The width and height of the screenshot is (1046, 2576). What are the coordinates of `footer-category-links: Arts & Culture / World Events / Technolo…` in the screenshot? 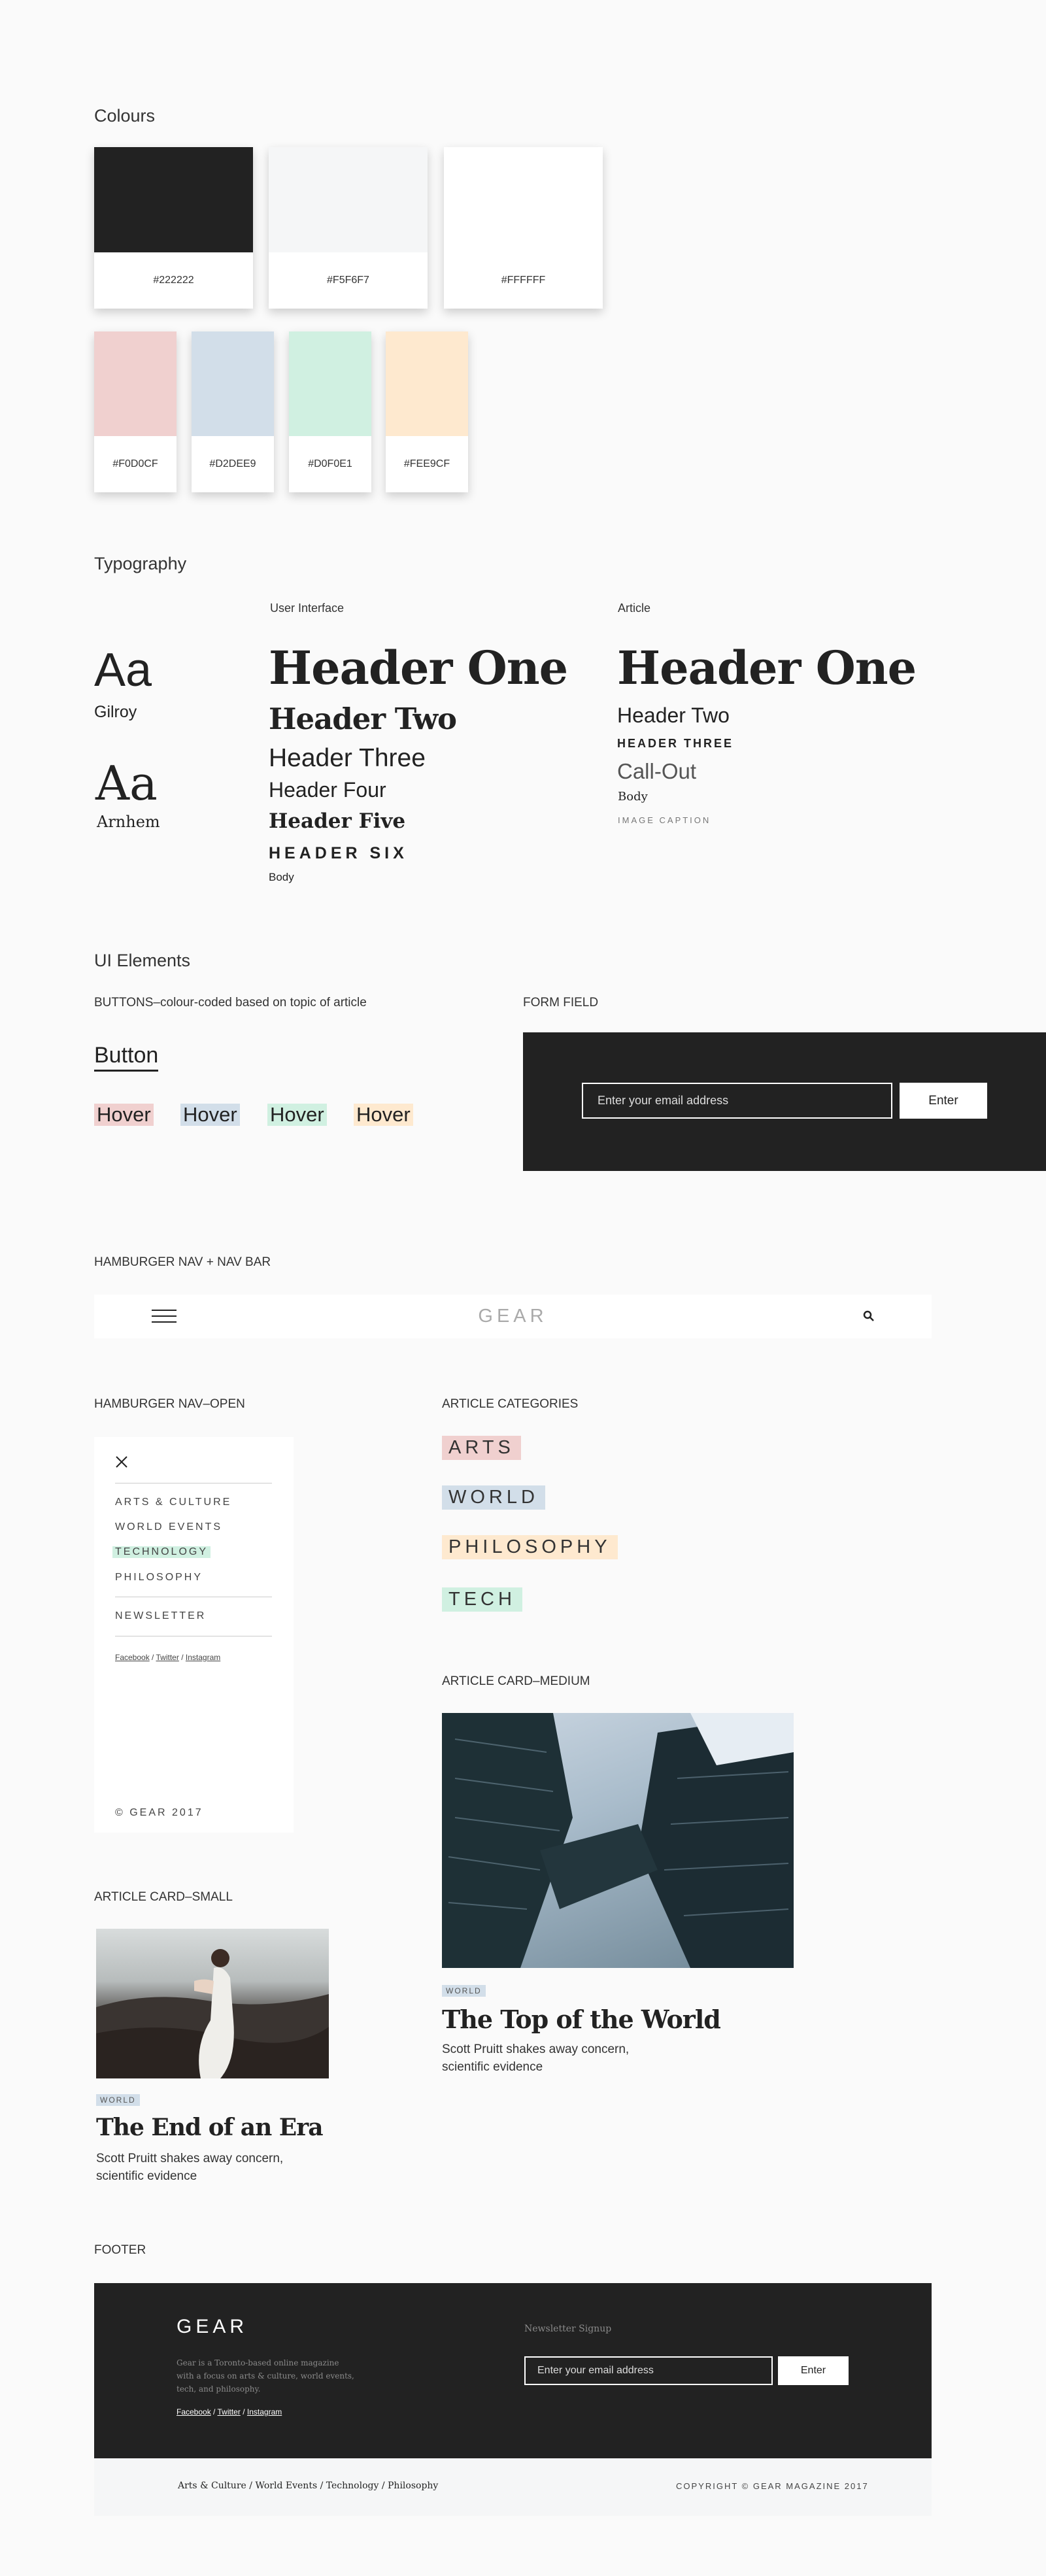 It's located at (308, 2486).